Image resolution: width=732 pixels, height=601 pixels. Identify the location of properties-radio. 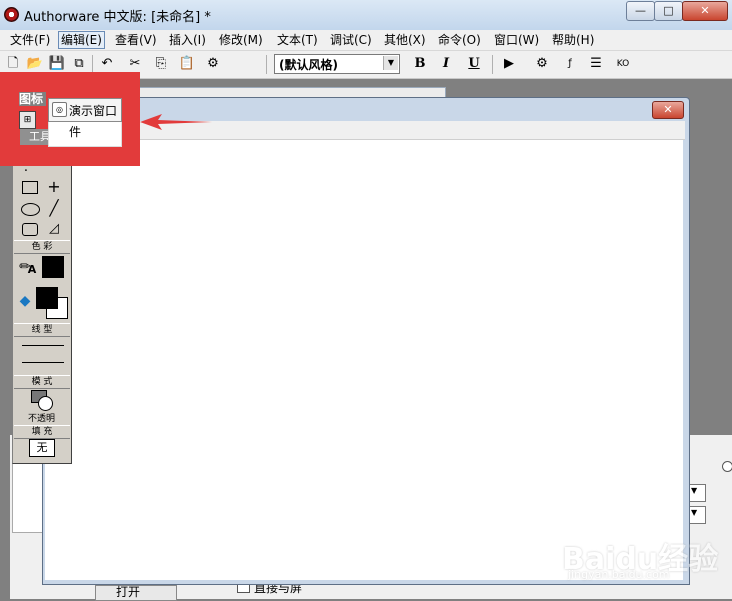
(727, 466).